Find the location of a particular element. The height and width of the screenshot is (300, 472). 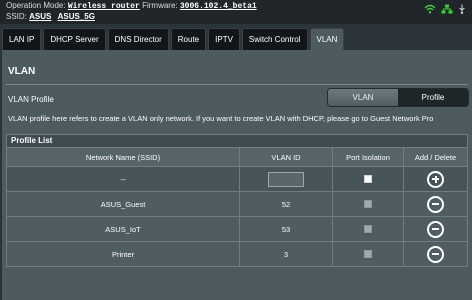

row-vlan-id: 53 is located at coordinates (286, 229).